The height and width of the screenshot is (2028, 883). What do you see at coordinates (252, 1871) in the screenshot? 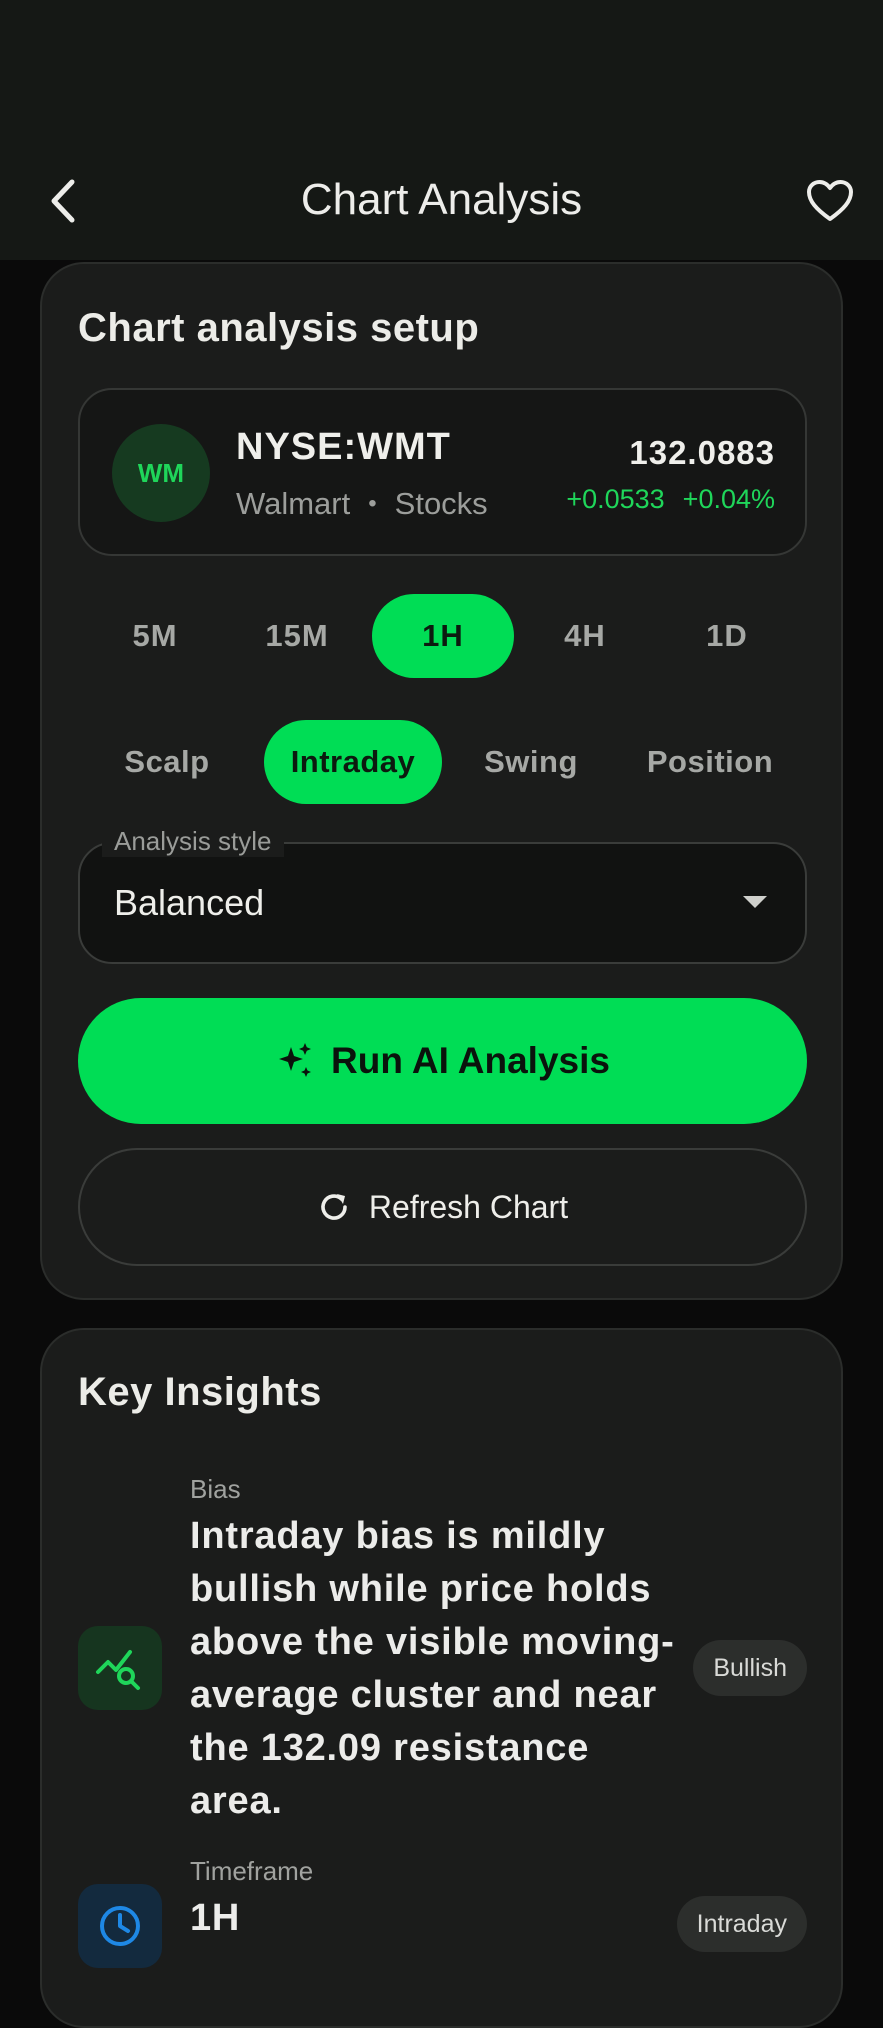
I see `insight-label-timeframe: Timeframe` at bounding box center [252, 1871].